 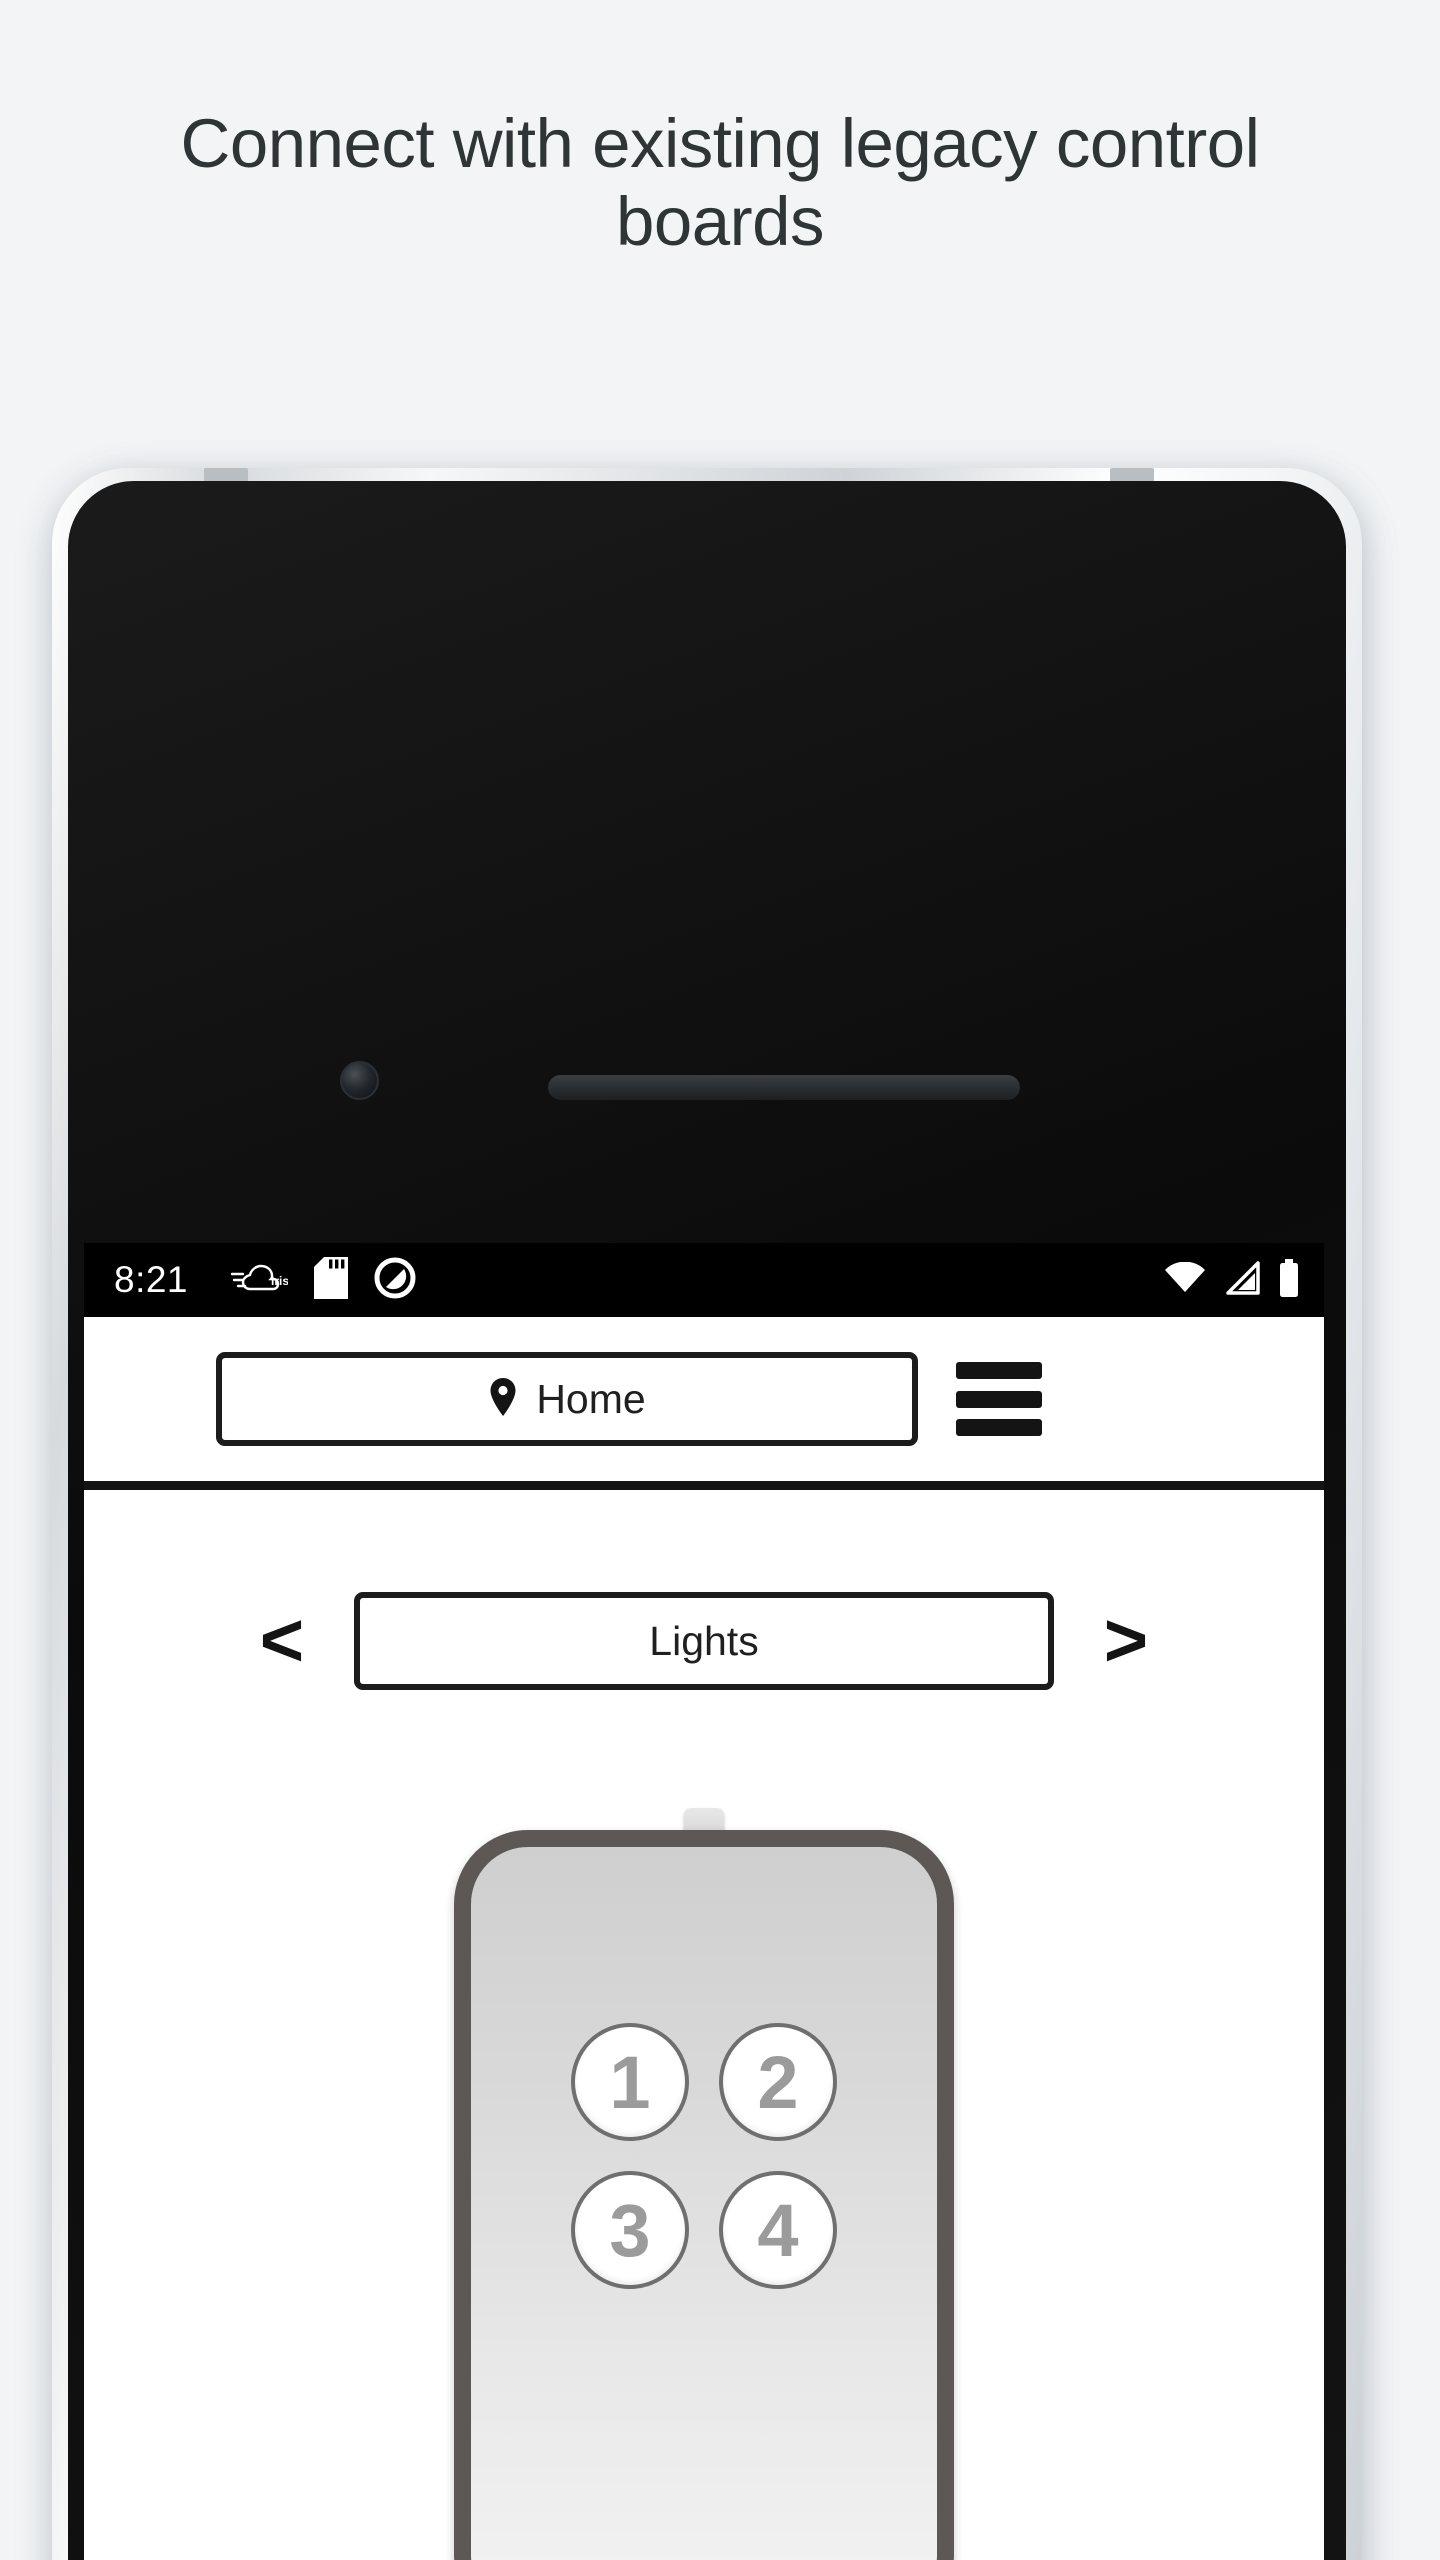 What do you see at coordinates (151, 1279) in the screenshot?
I see `status-bar-clock: 8:21` at bounding box center [151, 1279].